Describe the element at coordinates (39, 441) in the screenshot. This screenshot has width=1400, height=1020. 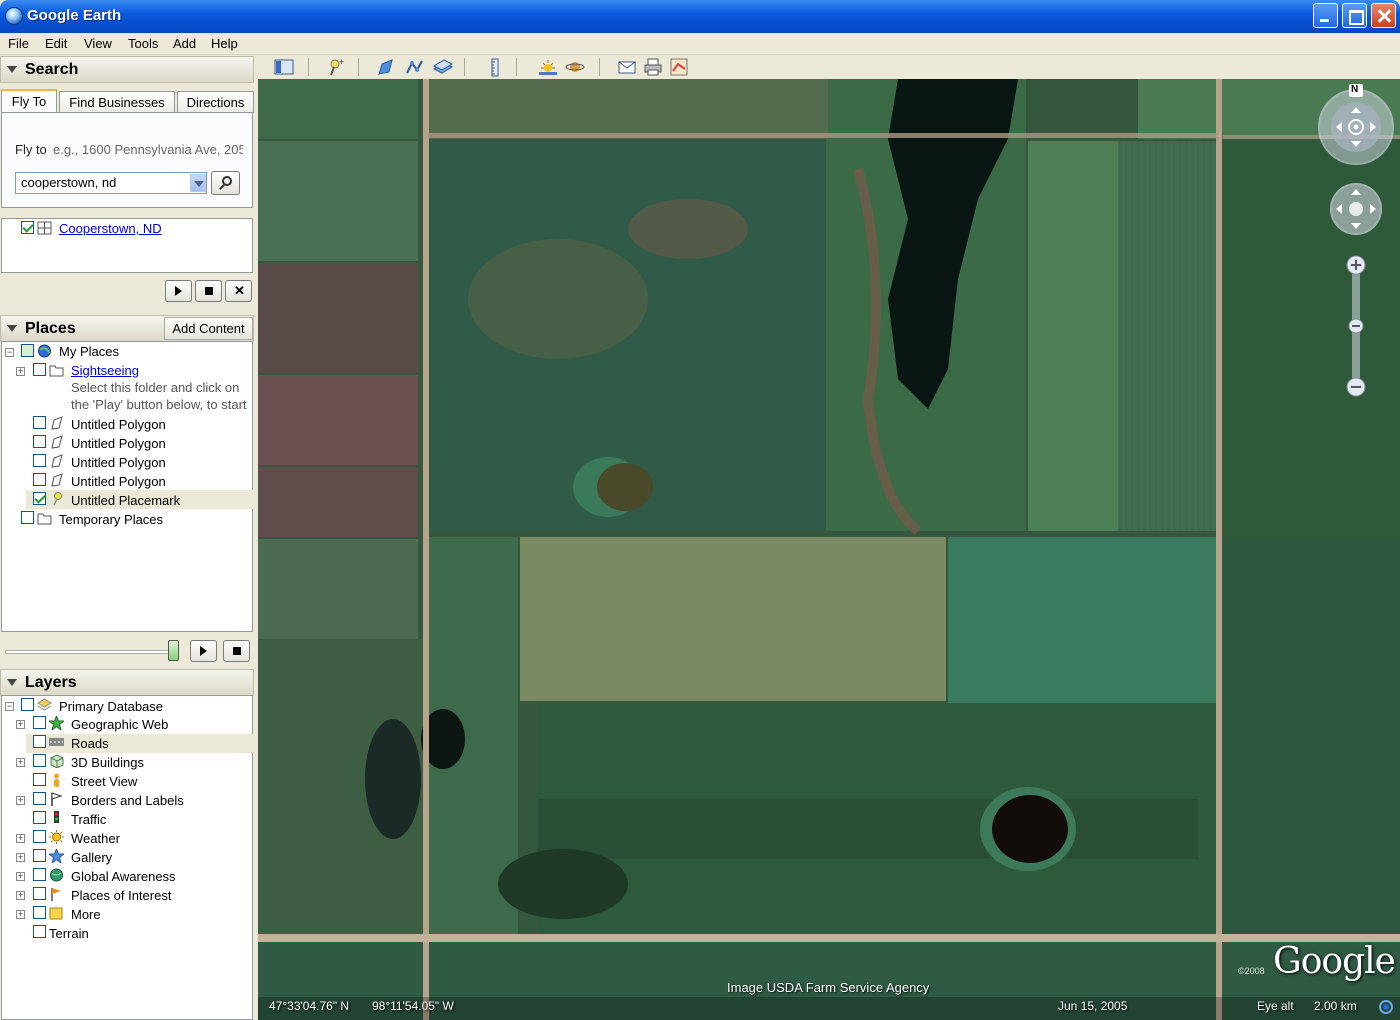
I see `polygon-2-checkbox` at that location.